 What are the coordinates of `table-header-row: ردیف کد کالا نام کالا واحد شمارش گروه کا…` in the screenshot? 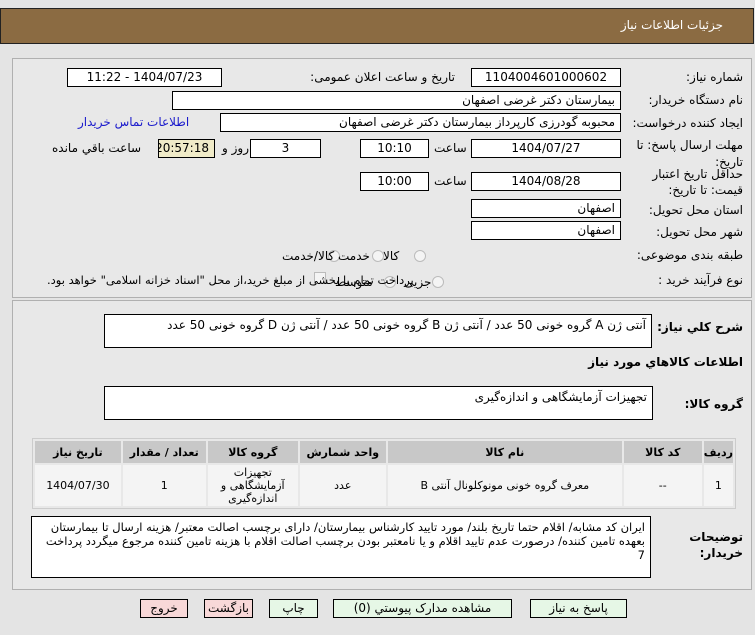 It's located at (384, 452).